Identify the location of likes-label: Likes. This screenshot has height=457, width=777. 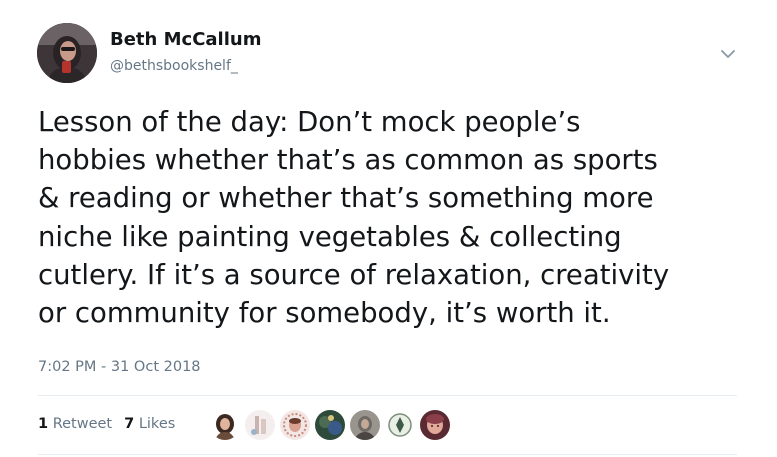
(157, 424).